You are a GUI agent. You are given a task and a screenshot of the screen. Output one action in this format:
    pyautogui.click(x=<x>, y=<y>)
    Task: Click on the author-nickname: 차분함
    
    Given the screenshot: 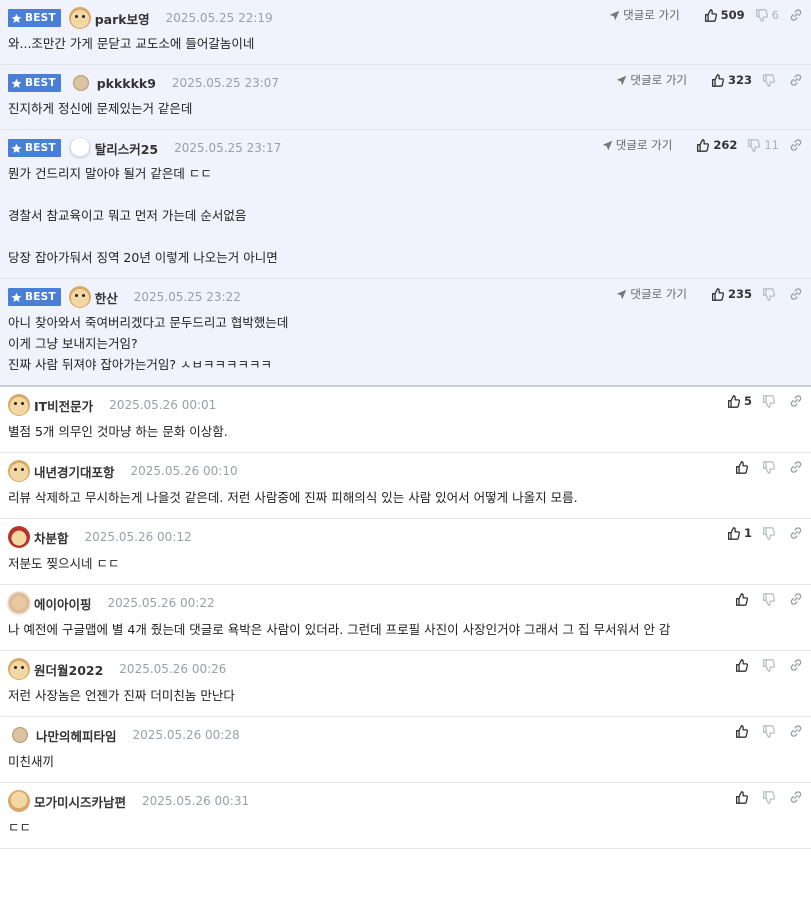 What is the action you would take?
    pyautogui.click(x=51, y=537)
    